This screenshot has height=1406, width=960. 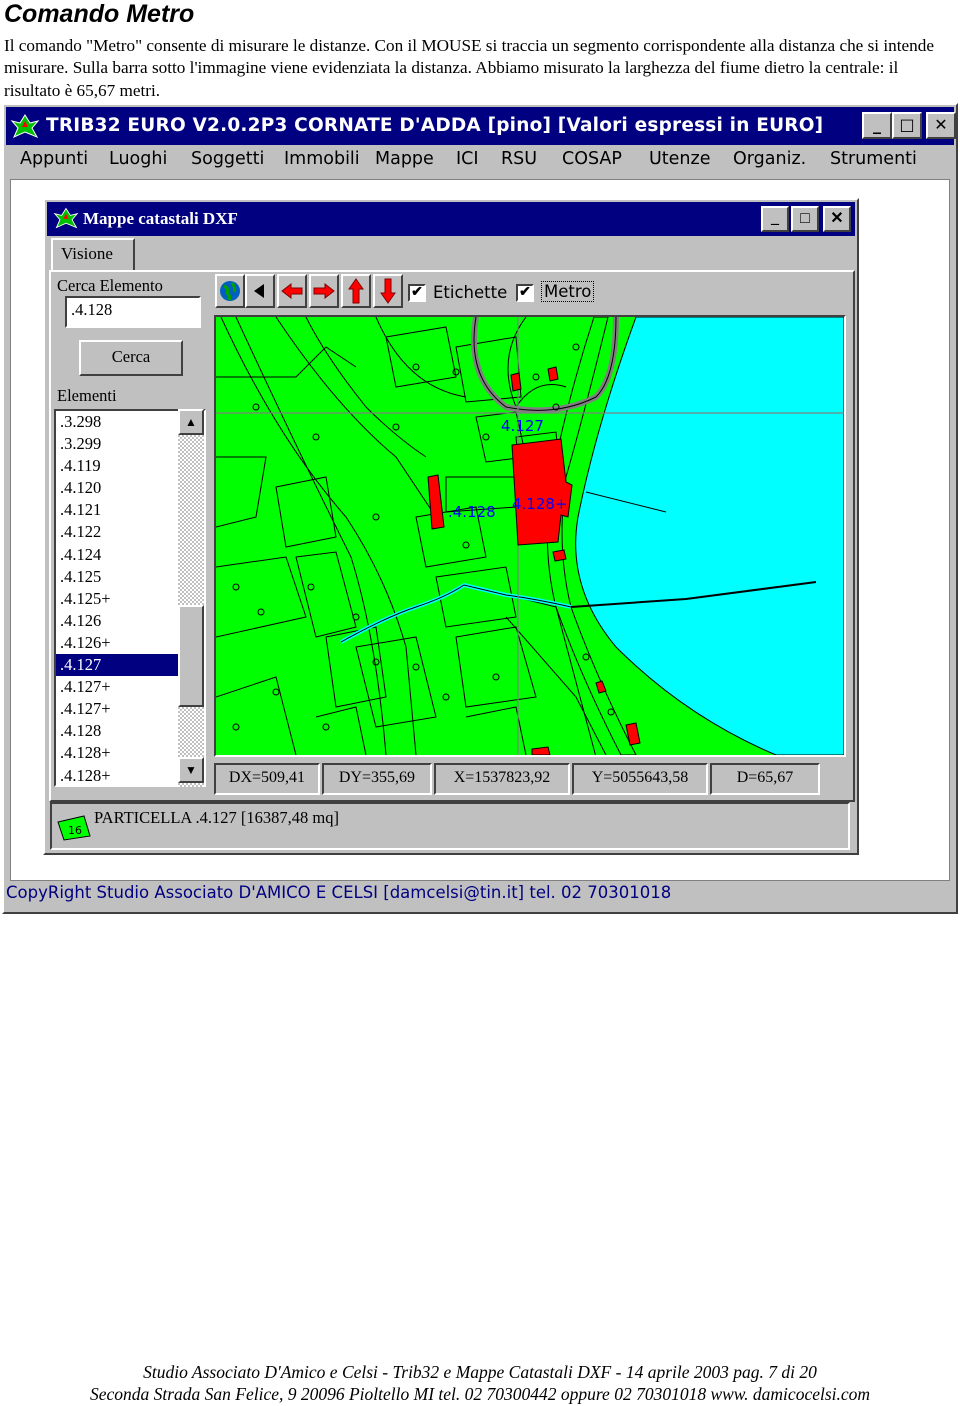 I want to click on document-title: Comando Metro, so click(x=99, y=14).